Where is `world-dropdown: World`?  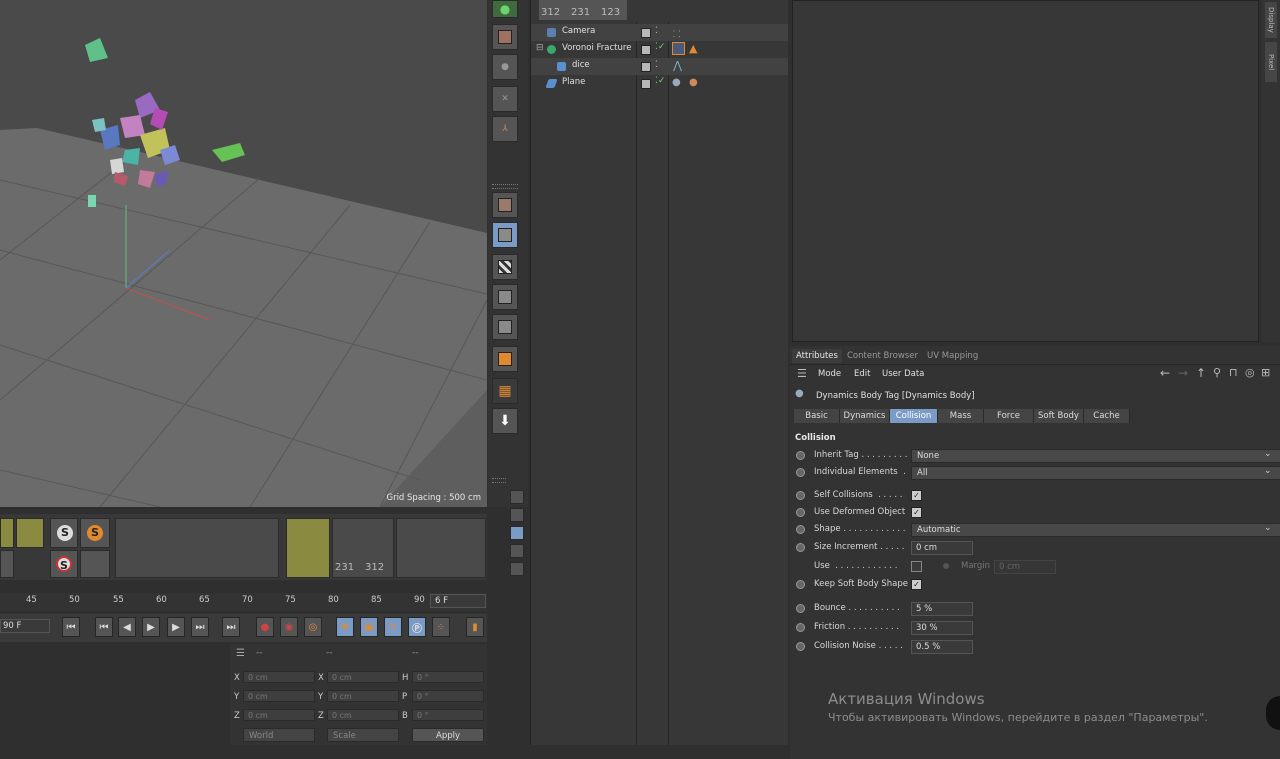 world-dropdown: World is located at coordinates (279, 735).